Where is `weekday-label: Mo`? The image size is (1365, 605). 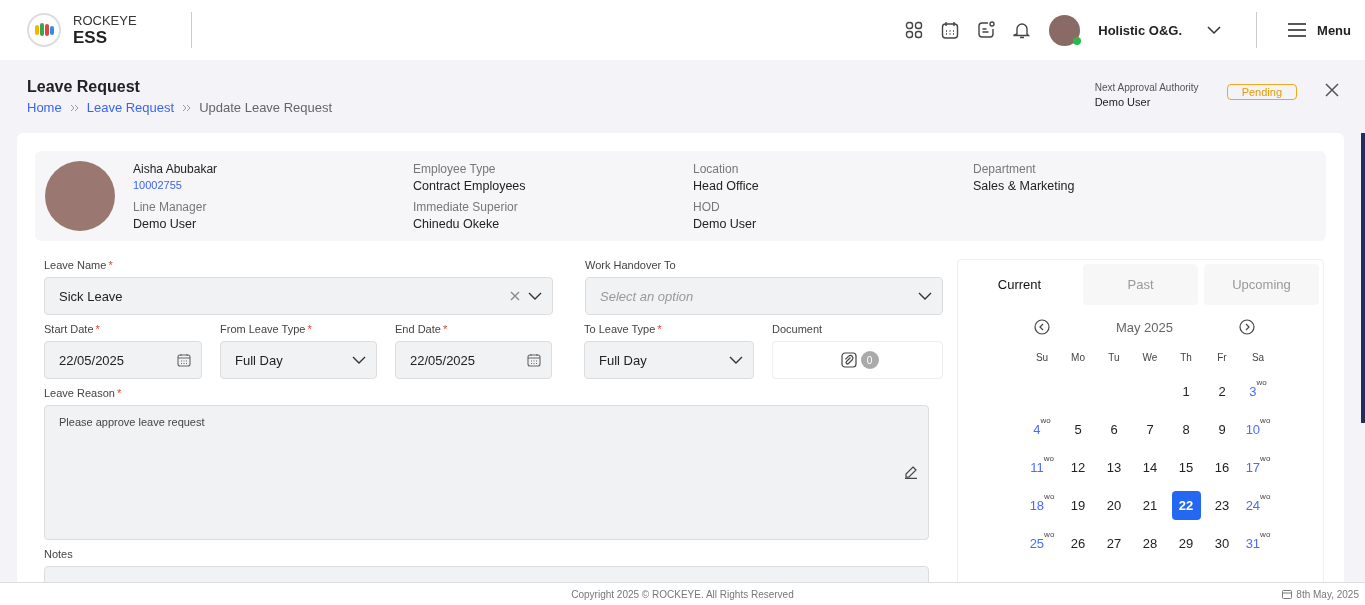
weekday-label: Mo is located at coordinates (1078, 358).